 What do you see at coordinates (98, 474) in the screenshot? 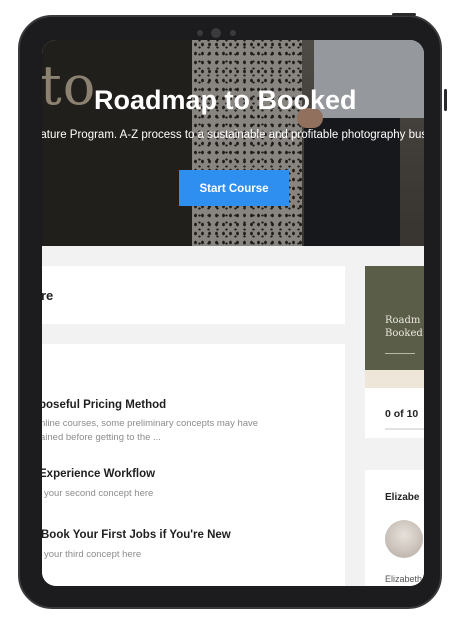
I see `lesson-title: Experience Workflow` at bounding box center [98, 474].